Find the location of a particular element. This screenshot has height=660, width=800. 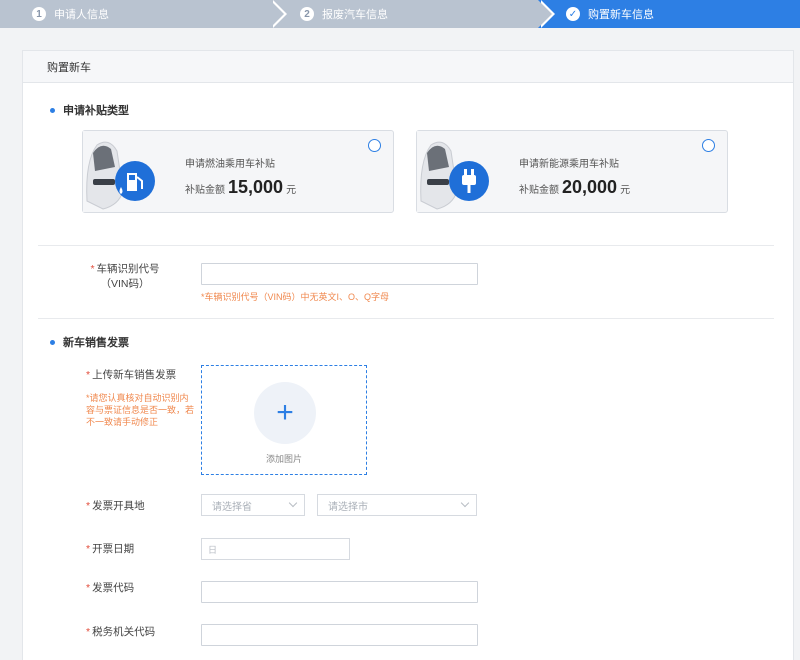

step-label: 报废汽车信息 is located at coordinates (355, 15).